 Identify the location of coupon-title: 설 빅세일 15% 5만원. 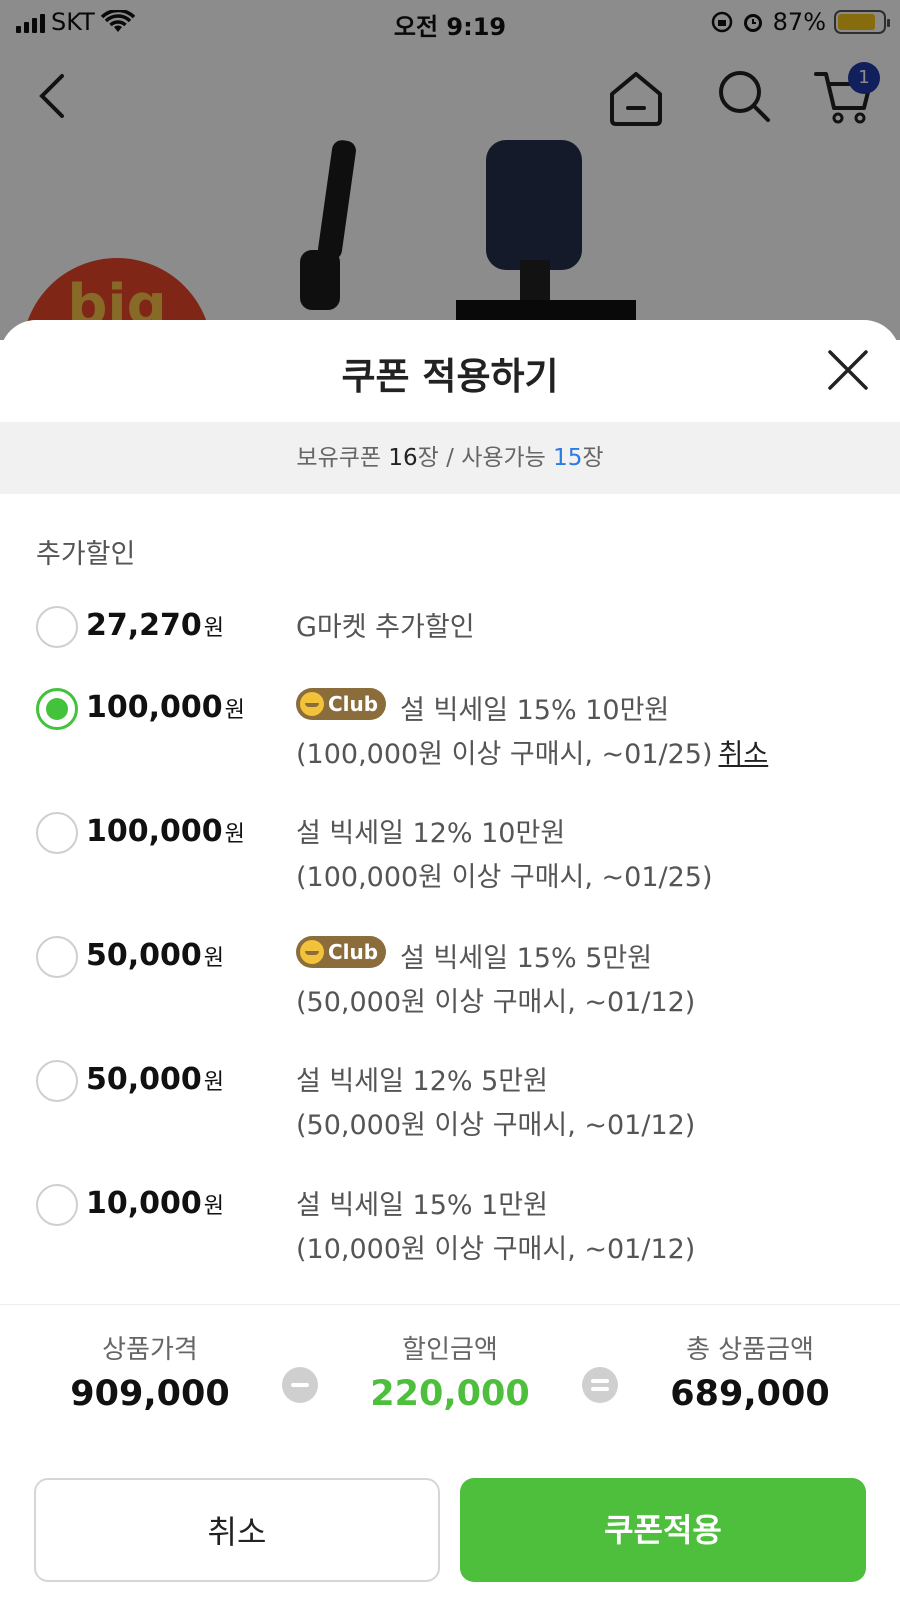
(526, 958).